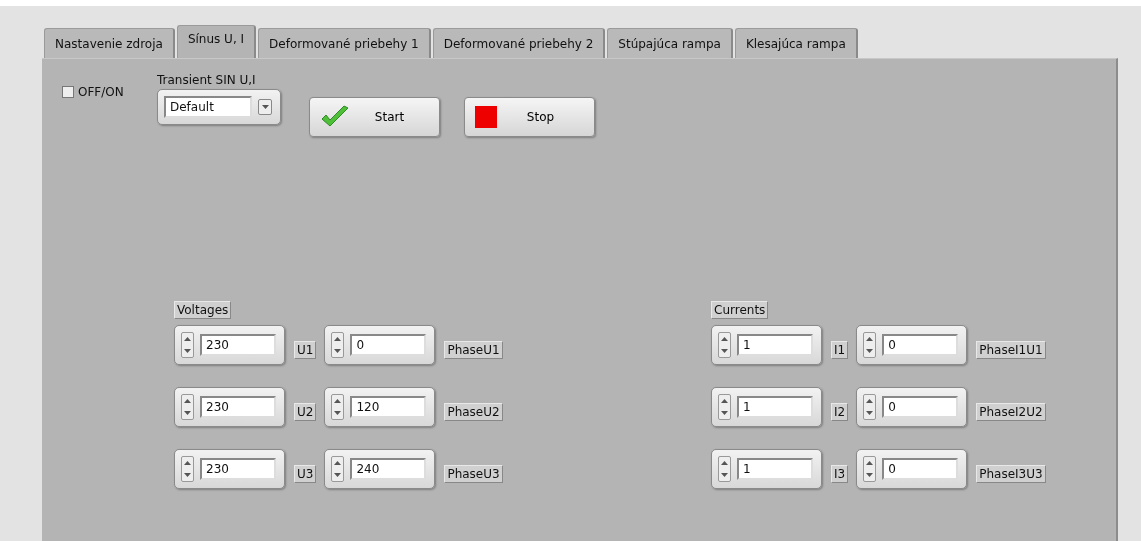  I want to click on caret-icon, so click(265, 107).